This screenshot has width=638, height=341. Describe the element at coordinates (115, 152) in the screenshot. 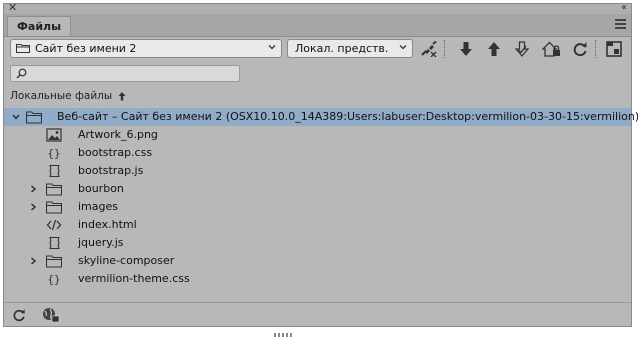

I see `file-name: bootstrap.css` at that location.